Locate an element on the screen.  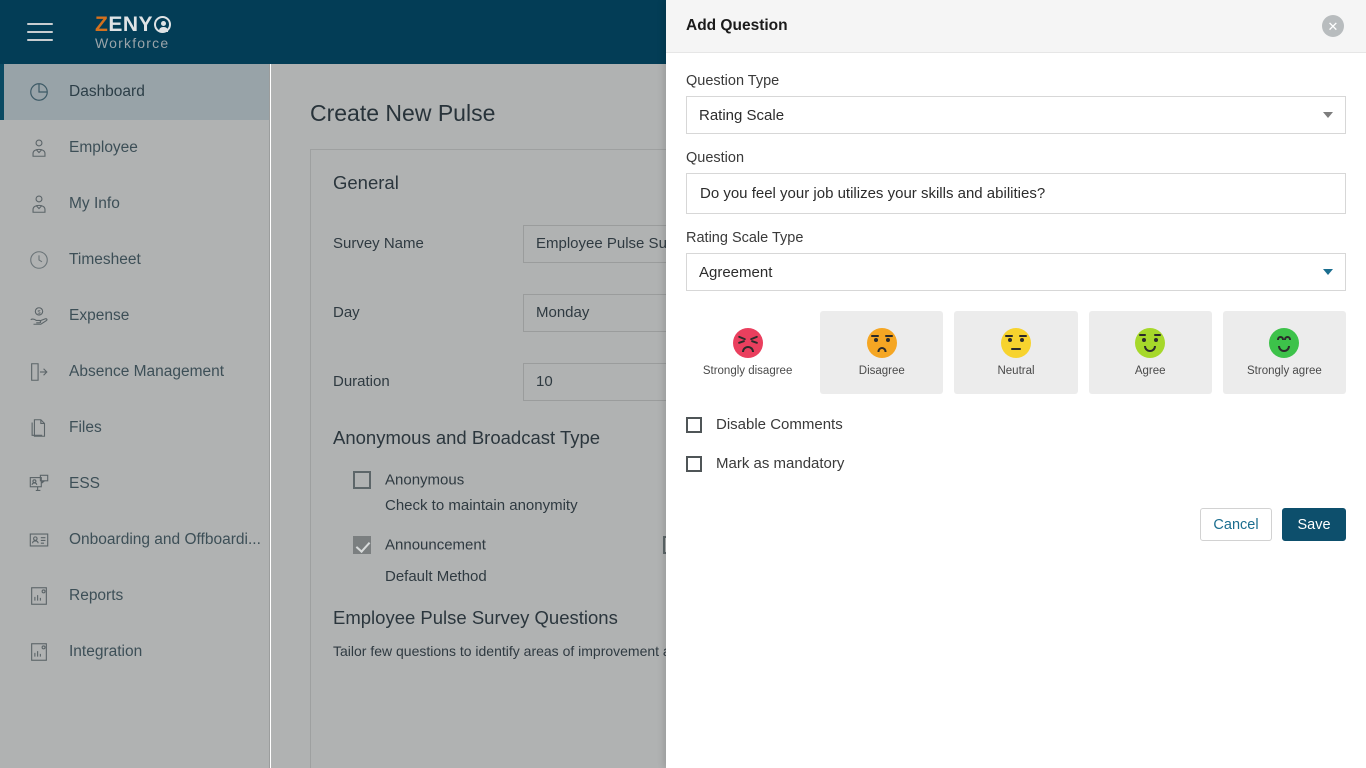
label-duration: Duration is located at coordinates (361, 381).